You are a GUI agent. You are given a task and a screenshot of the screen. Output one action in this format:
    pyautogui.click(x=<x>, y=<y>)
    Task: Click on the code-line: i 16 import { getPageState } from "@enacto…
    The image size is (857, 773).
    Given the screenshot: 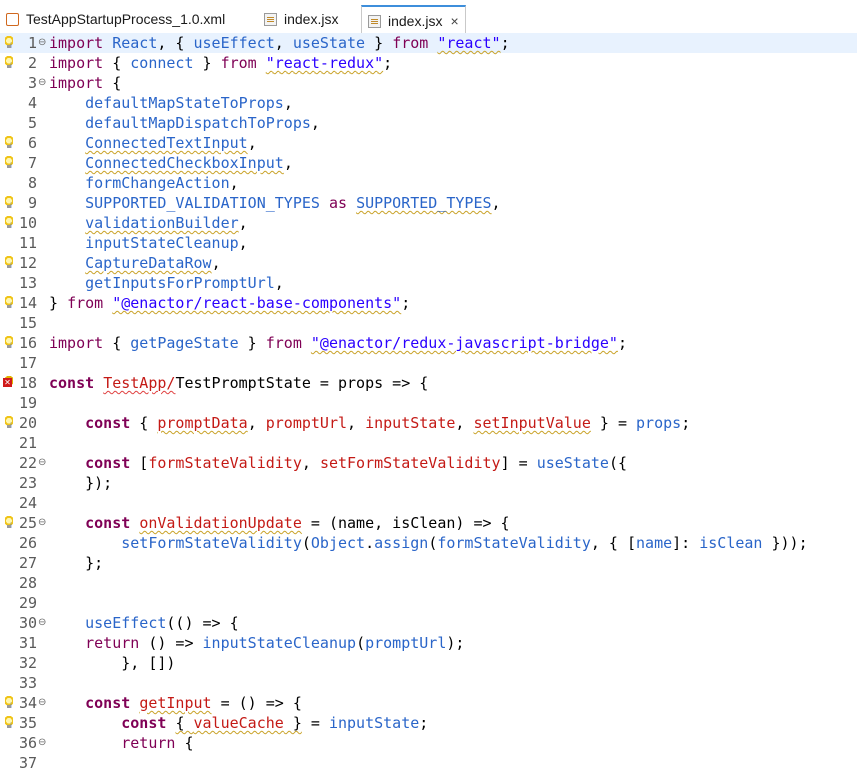 What is the action you would take?
    pyautogui.click(x=428, y=343)
    